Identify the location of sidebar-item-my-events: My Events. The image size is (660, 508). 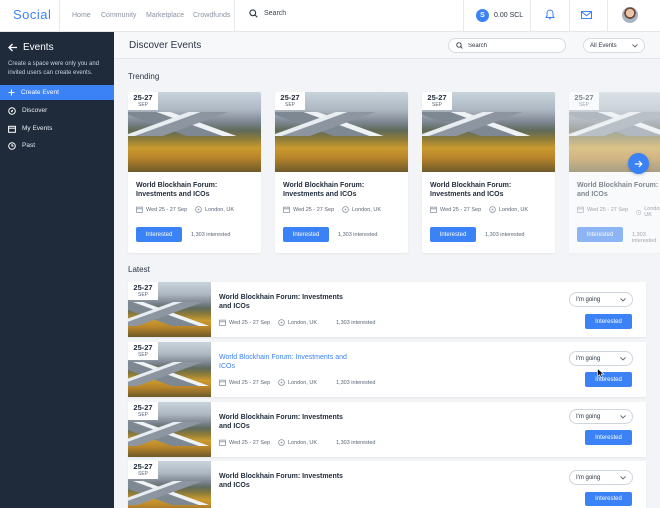
(57, 128).